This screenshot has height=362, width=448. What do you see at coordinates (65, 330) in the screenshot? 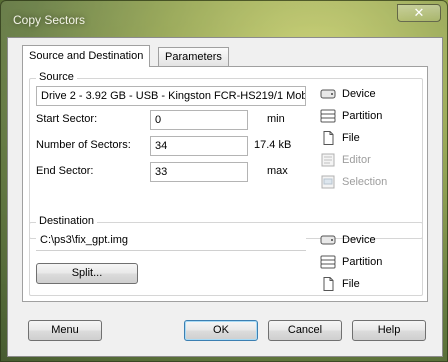
I see `menu-button: Menu` at bounding box center [65, 330].